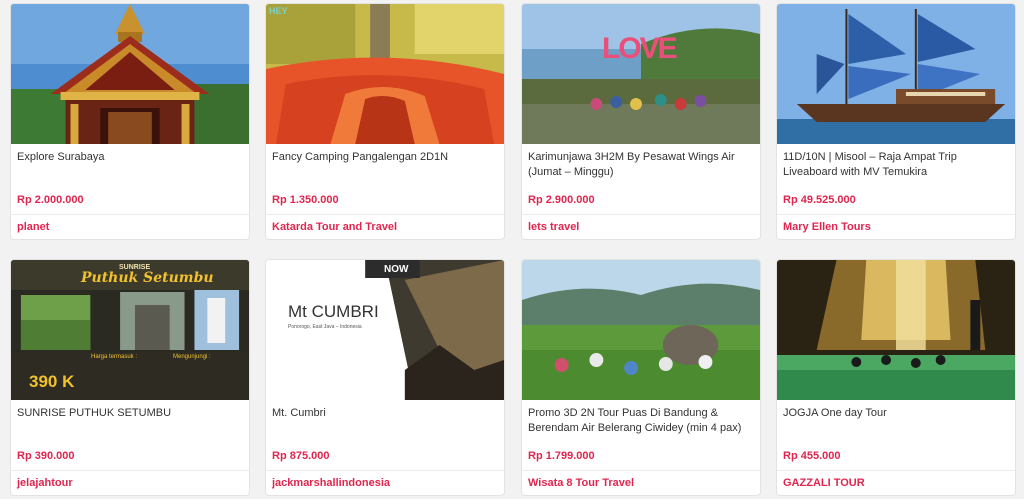 The width and height of the screenshot is (1024, 499). I want to click on tour-vendor: lets travel, so click(641, 227).